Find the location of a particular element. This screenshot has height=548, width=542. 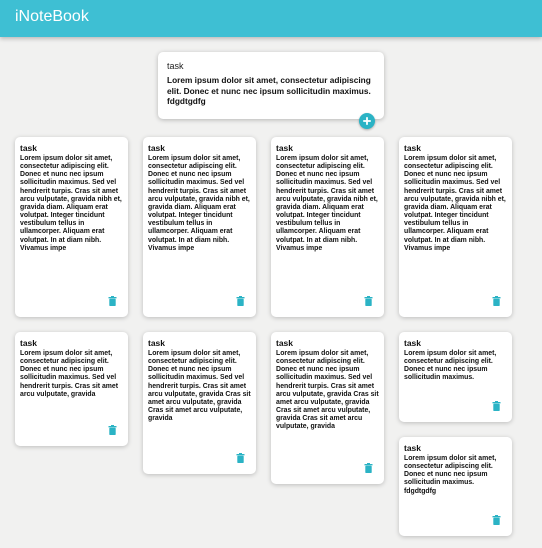

add-note-button is located at coordinates (367, 121).